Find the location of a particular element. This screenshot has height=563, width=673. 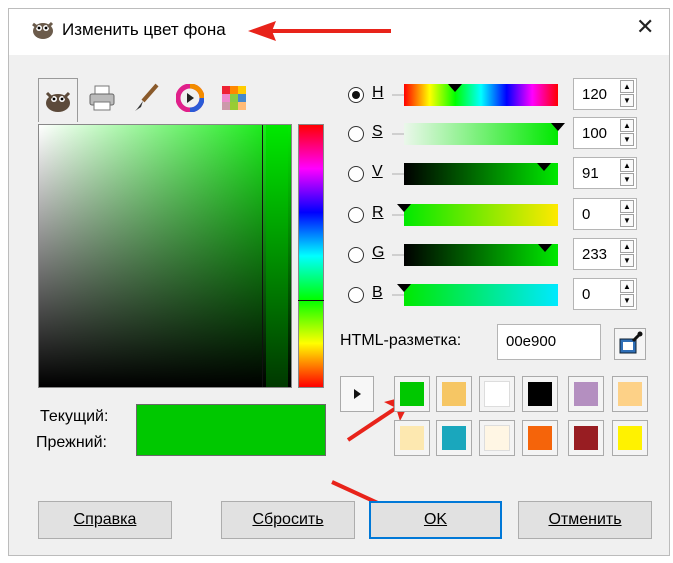

radio-g is located at coordinates (356, 255).